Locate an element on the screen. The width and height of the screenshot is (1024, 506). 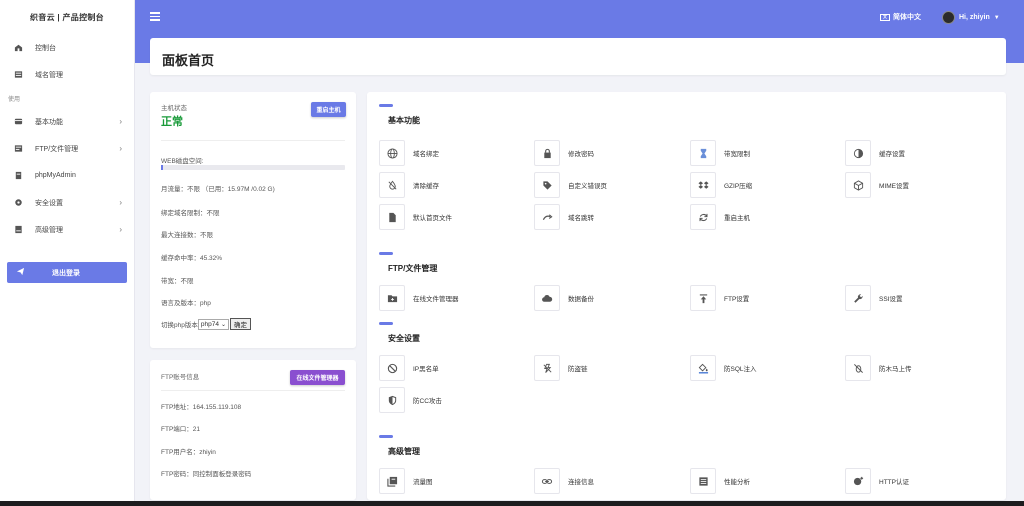
ftp-card-title: FTP账号信息 is located at coordinates (180, 377).